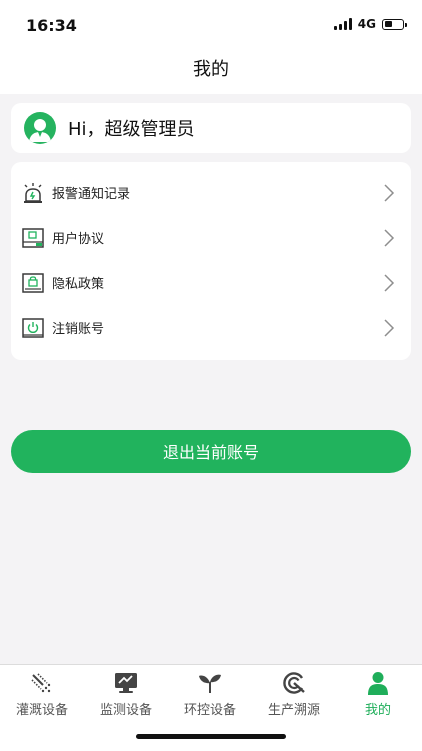 The image size is (422, 751). Describe the element at coordinates (394, 24) in the screenshot. I see `battery-icon` at that location.